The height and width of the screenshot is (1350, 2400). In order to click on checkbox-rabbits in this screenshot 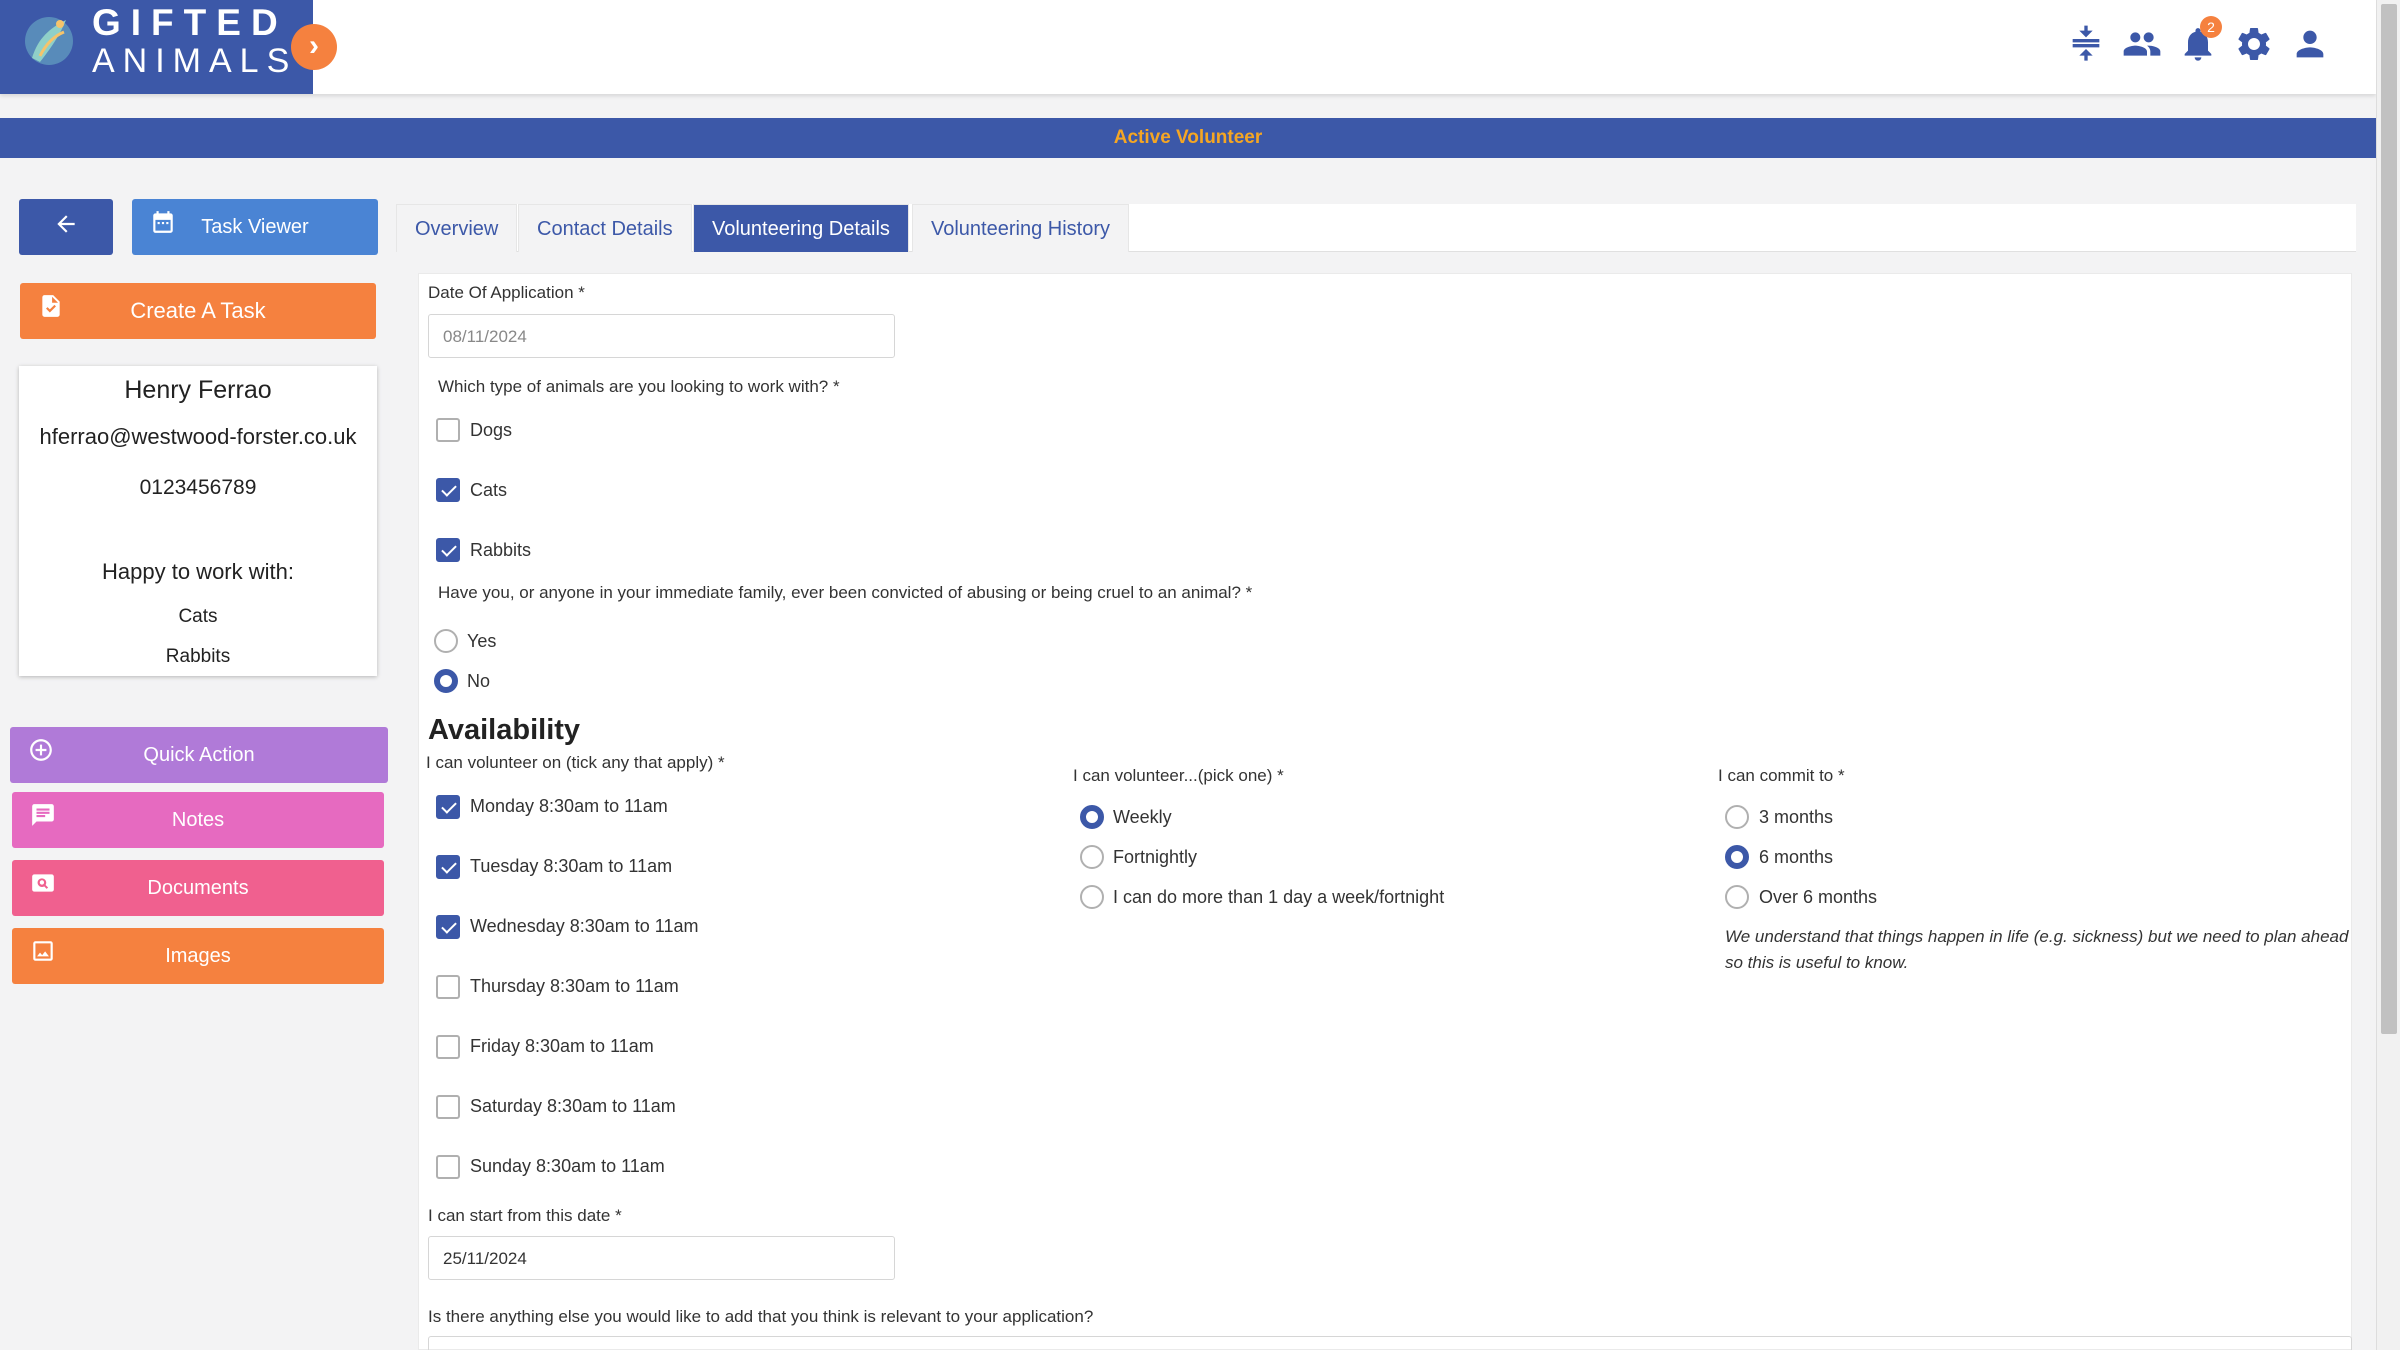, I will do `click(448, 550)`.